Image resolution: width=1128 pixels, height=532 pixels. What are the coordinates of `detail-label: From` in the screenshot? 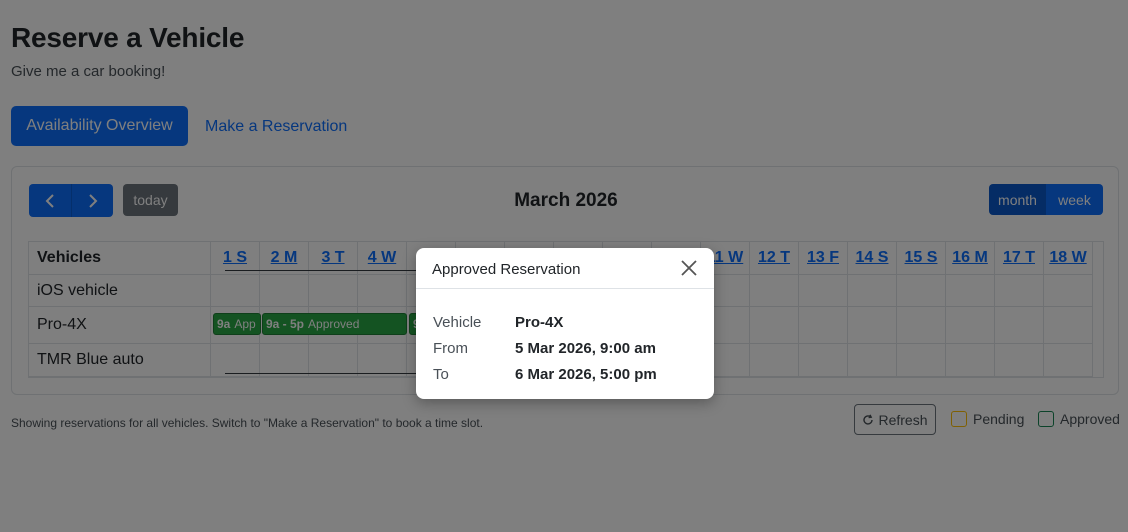 It's located at (450, 348).